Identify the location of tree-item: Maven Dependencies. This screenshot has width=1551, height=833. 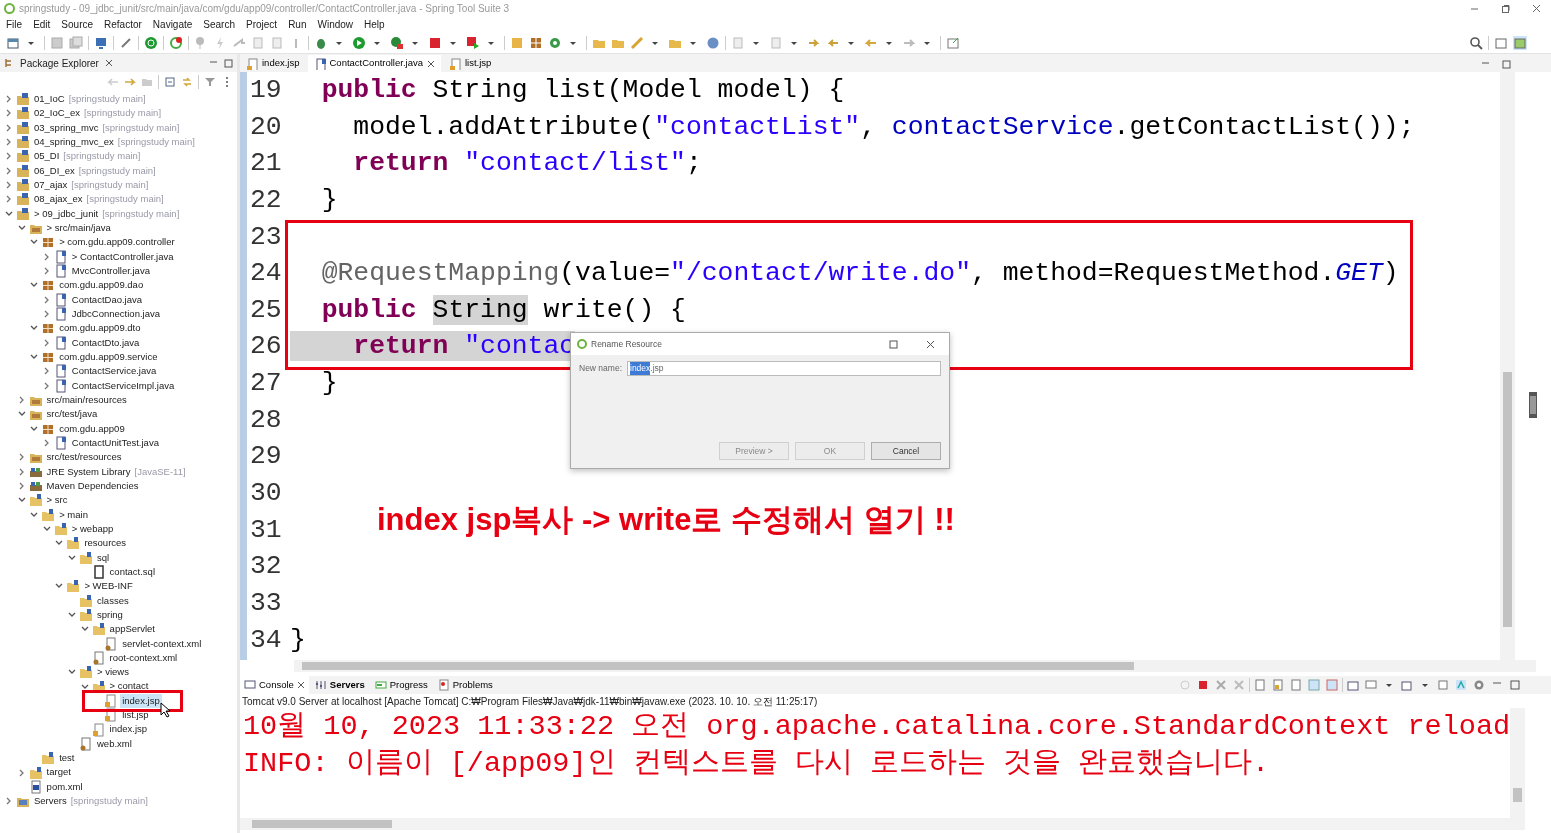
(92, 486).